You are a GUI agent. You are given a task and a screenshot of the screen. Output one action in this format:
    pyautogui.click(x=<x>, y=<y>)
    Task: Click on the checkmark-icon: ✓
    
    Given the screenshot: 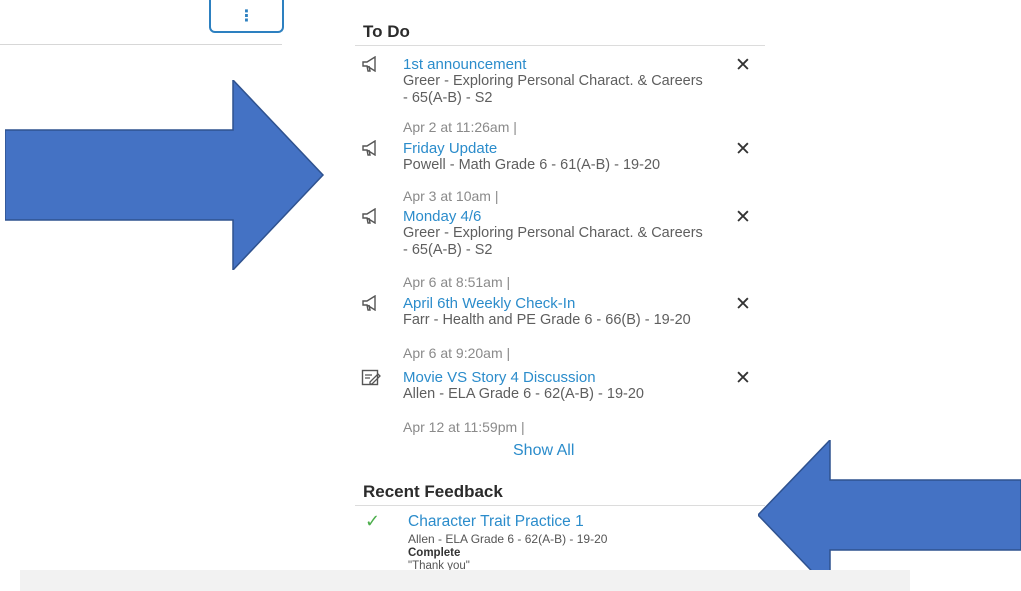 What is the action you would take?
    pyautogui.click(x=373, y=521)
    